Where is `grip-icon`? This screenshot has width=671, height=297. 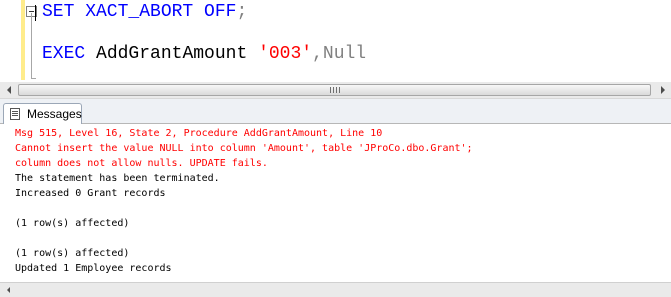 grip-icon is located at coordinates (334, 90).